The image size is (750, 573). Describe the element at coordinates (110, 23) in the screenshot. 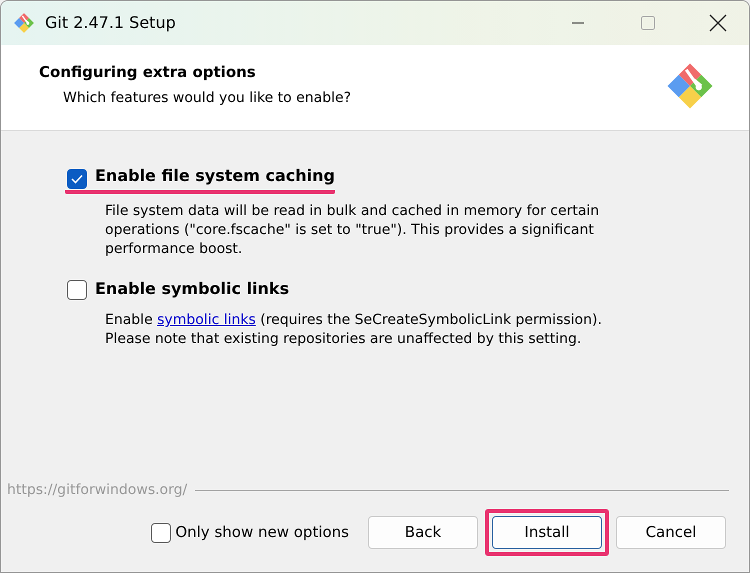

I see `window-title: Git 2.47.1 Setup` at that location.